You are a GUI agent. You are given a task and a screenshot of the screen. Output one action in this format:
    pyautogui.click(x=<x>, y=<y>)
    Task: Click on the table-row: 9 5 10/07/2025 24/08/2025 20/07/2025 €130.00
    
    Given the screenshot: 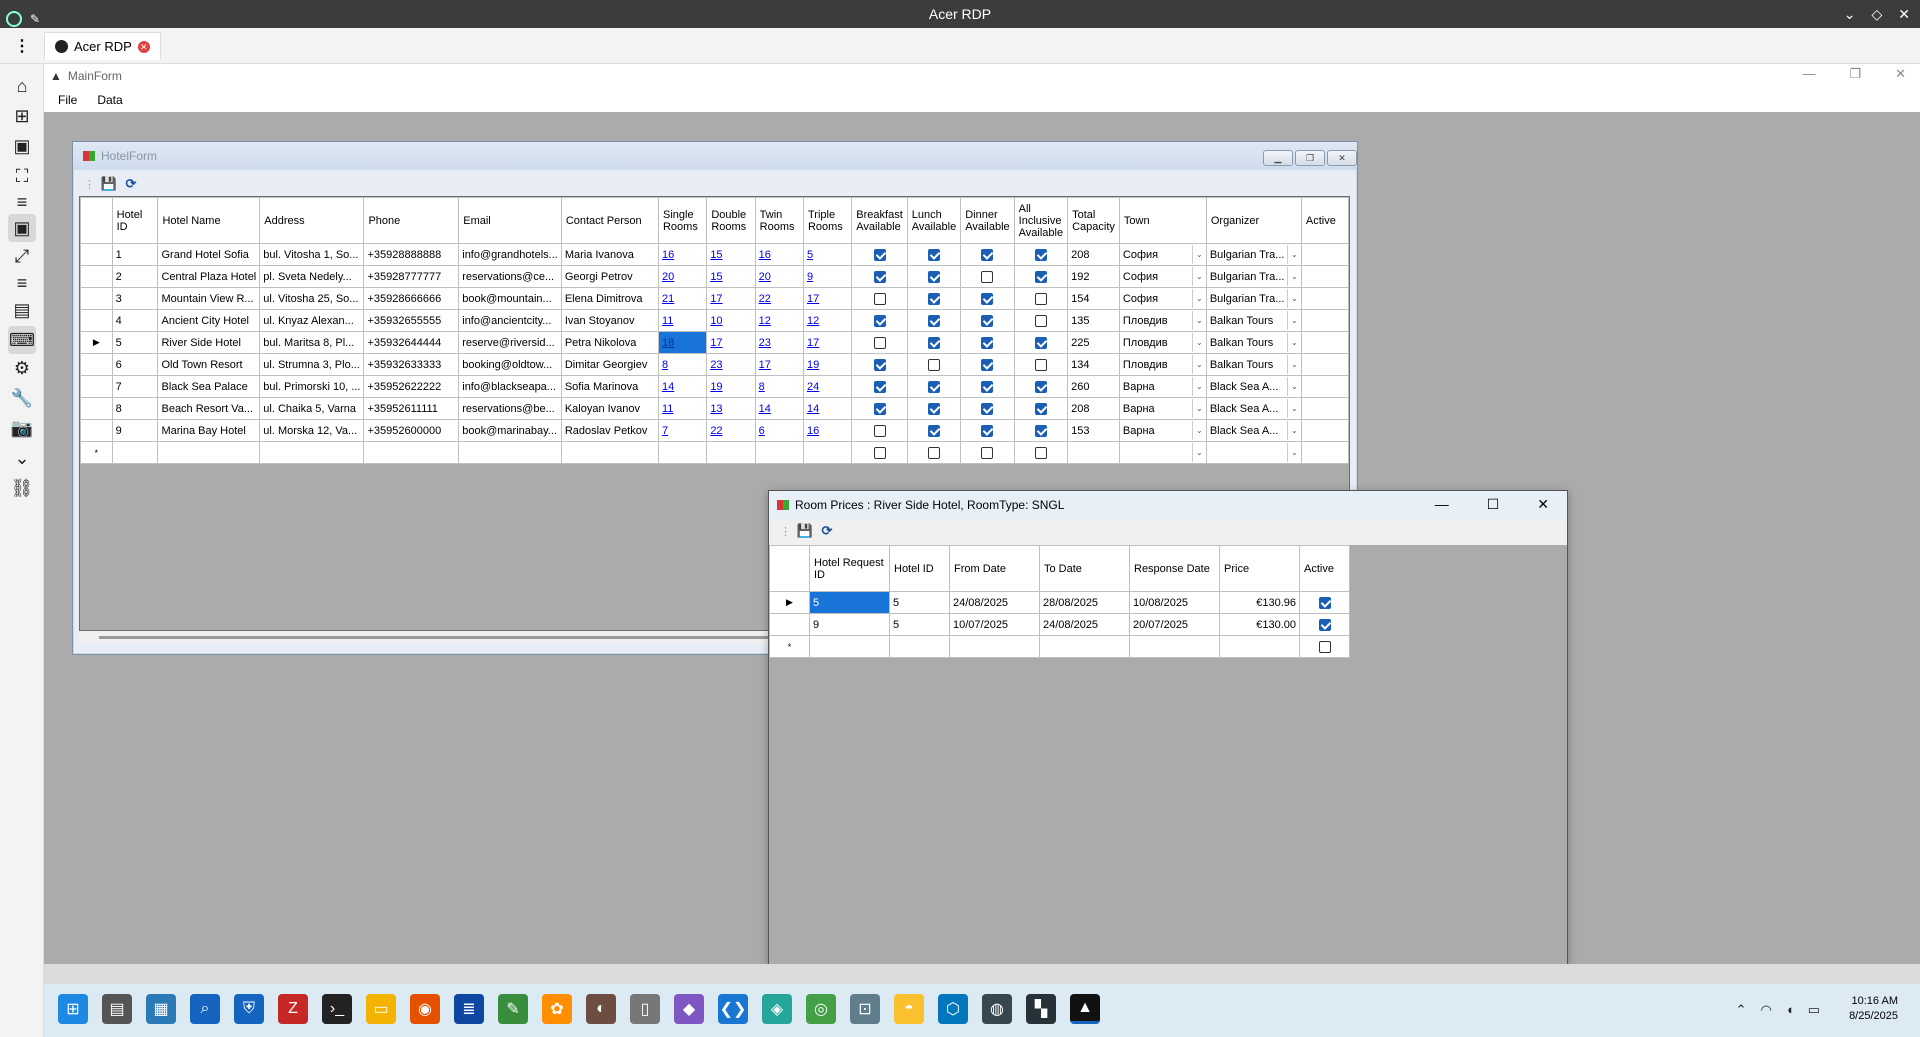 What is the action you would take?
    pyautogui.click(x=1059, y=624)
    